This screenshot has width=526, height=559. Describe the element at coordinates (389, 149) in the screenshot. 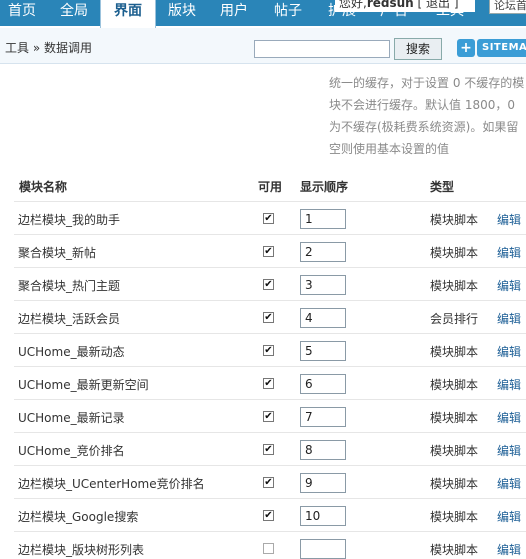

I see `description-line: 空则使用基本设置的值` at that location.